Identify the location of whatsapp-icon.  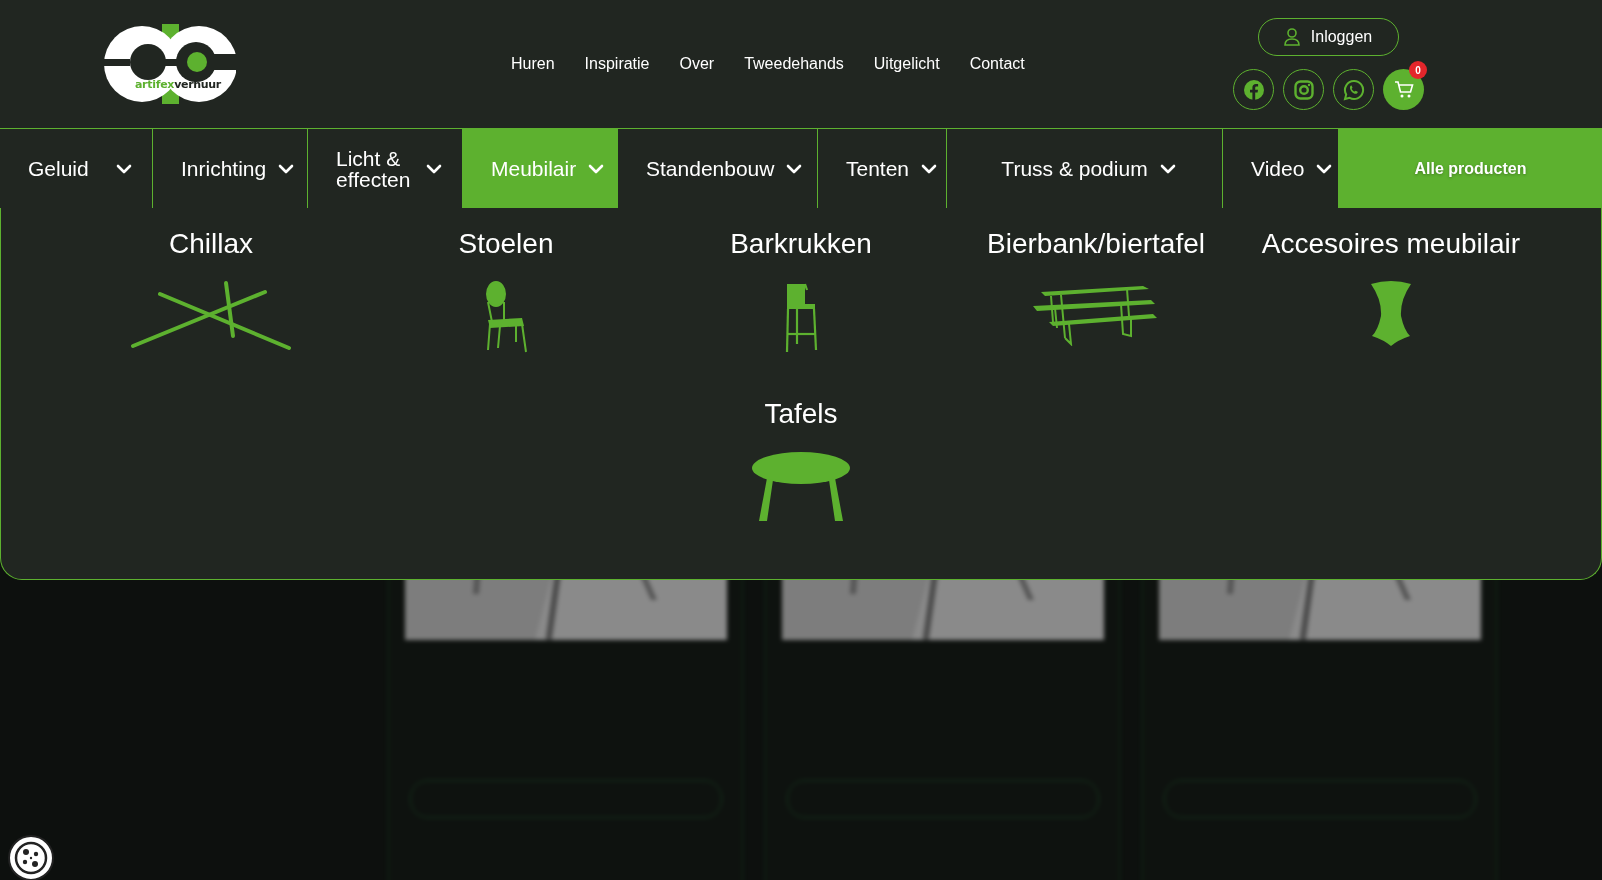
(1353, 89).